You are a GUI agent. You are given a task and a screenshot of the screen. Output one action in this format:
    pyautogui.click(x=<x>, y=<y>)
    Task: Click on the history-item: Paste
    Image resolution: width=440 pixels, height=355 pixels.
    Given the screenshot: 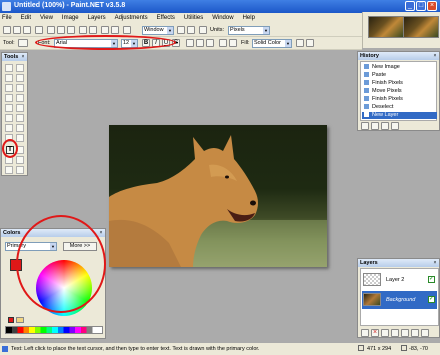 What is the action you would take?
    pyautogui.click(x=375, y=75)
    